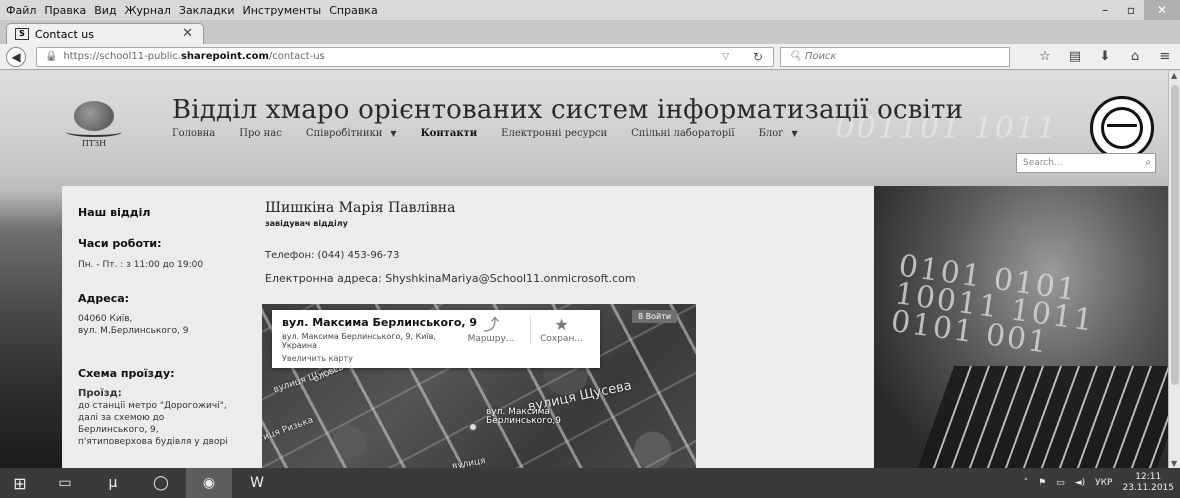 The image size is (1180, 498). What do you see at coordinates (490, 324) in the screenshot?
I see `directions-icon: ⤴` at bounding box center [490, 324].